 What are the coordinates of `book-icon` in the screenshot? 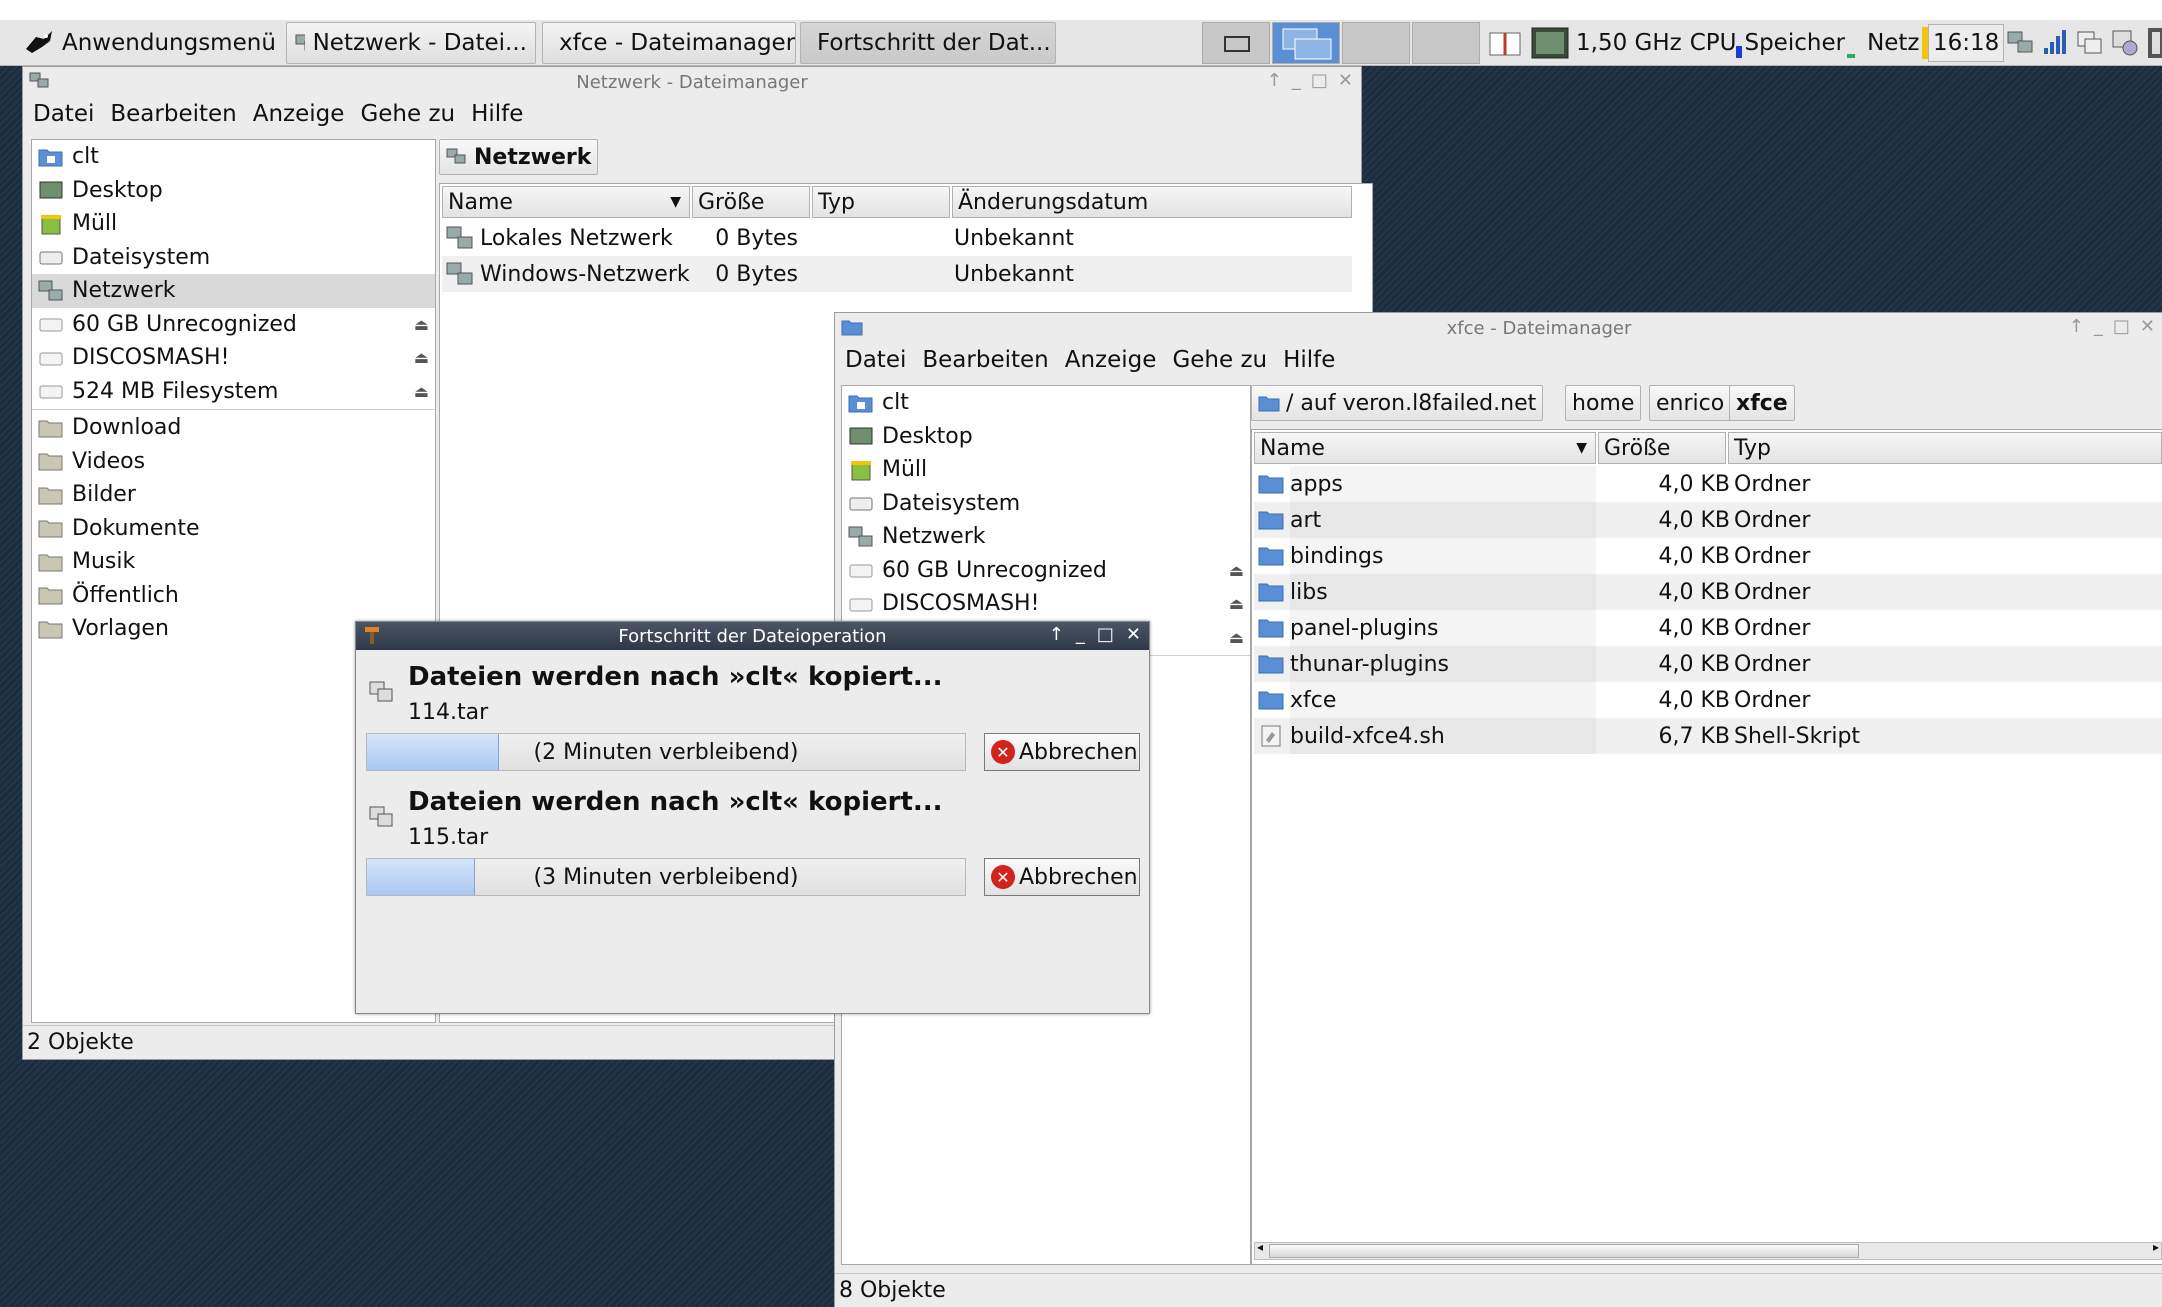 It's located at (1506, 43).